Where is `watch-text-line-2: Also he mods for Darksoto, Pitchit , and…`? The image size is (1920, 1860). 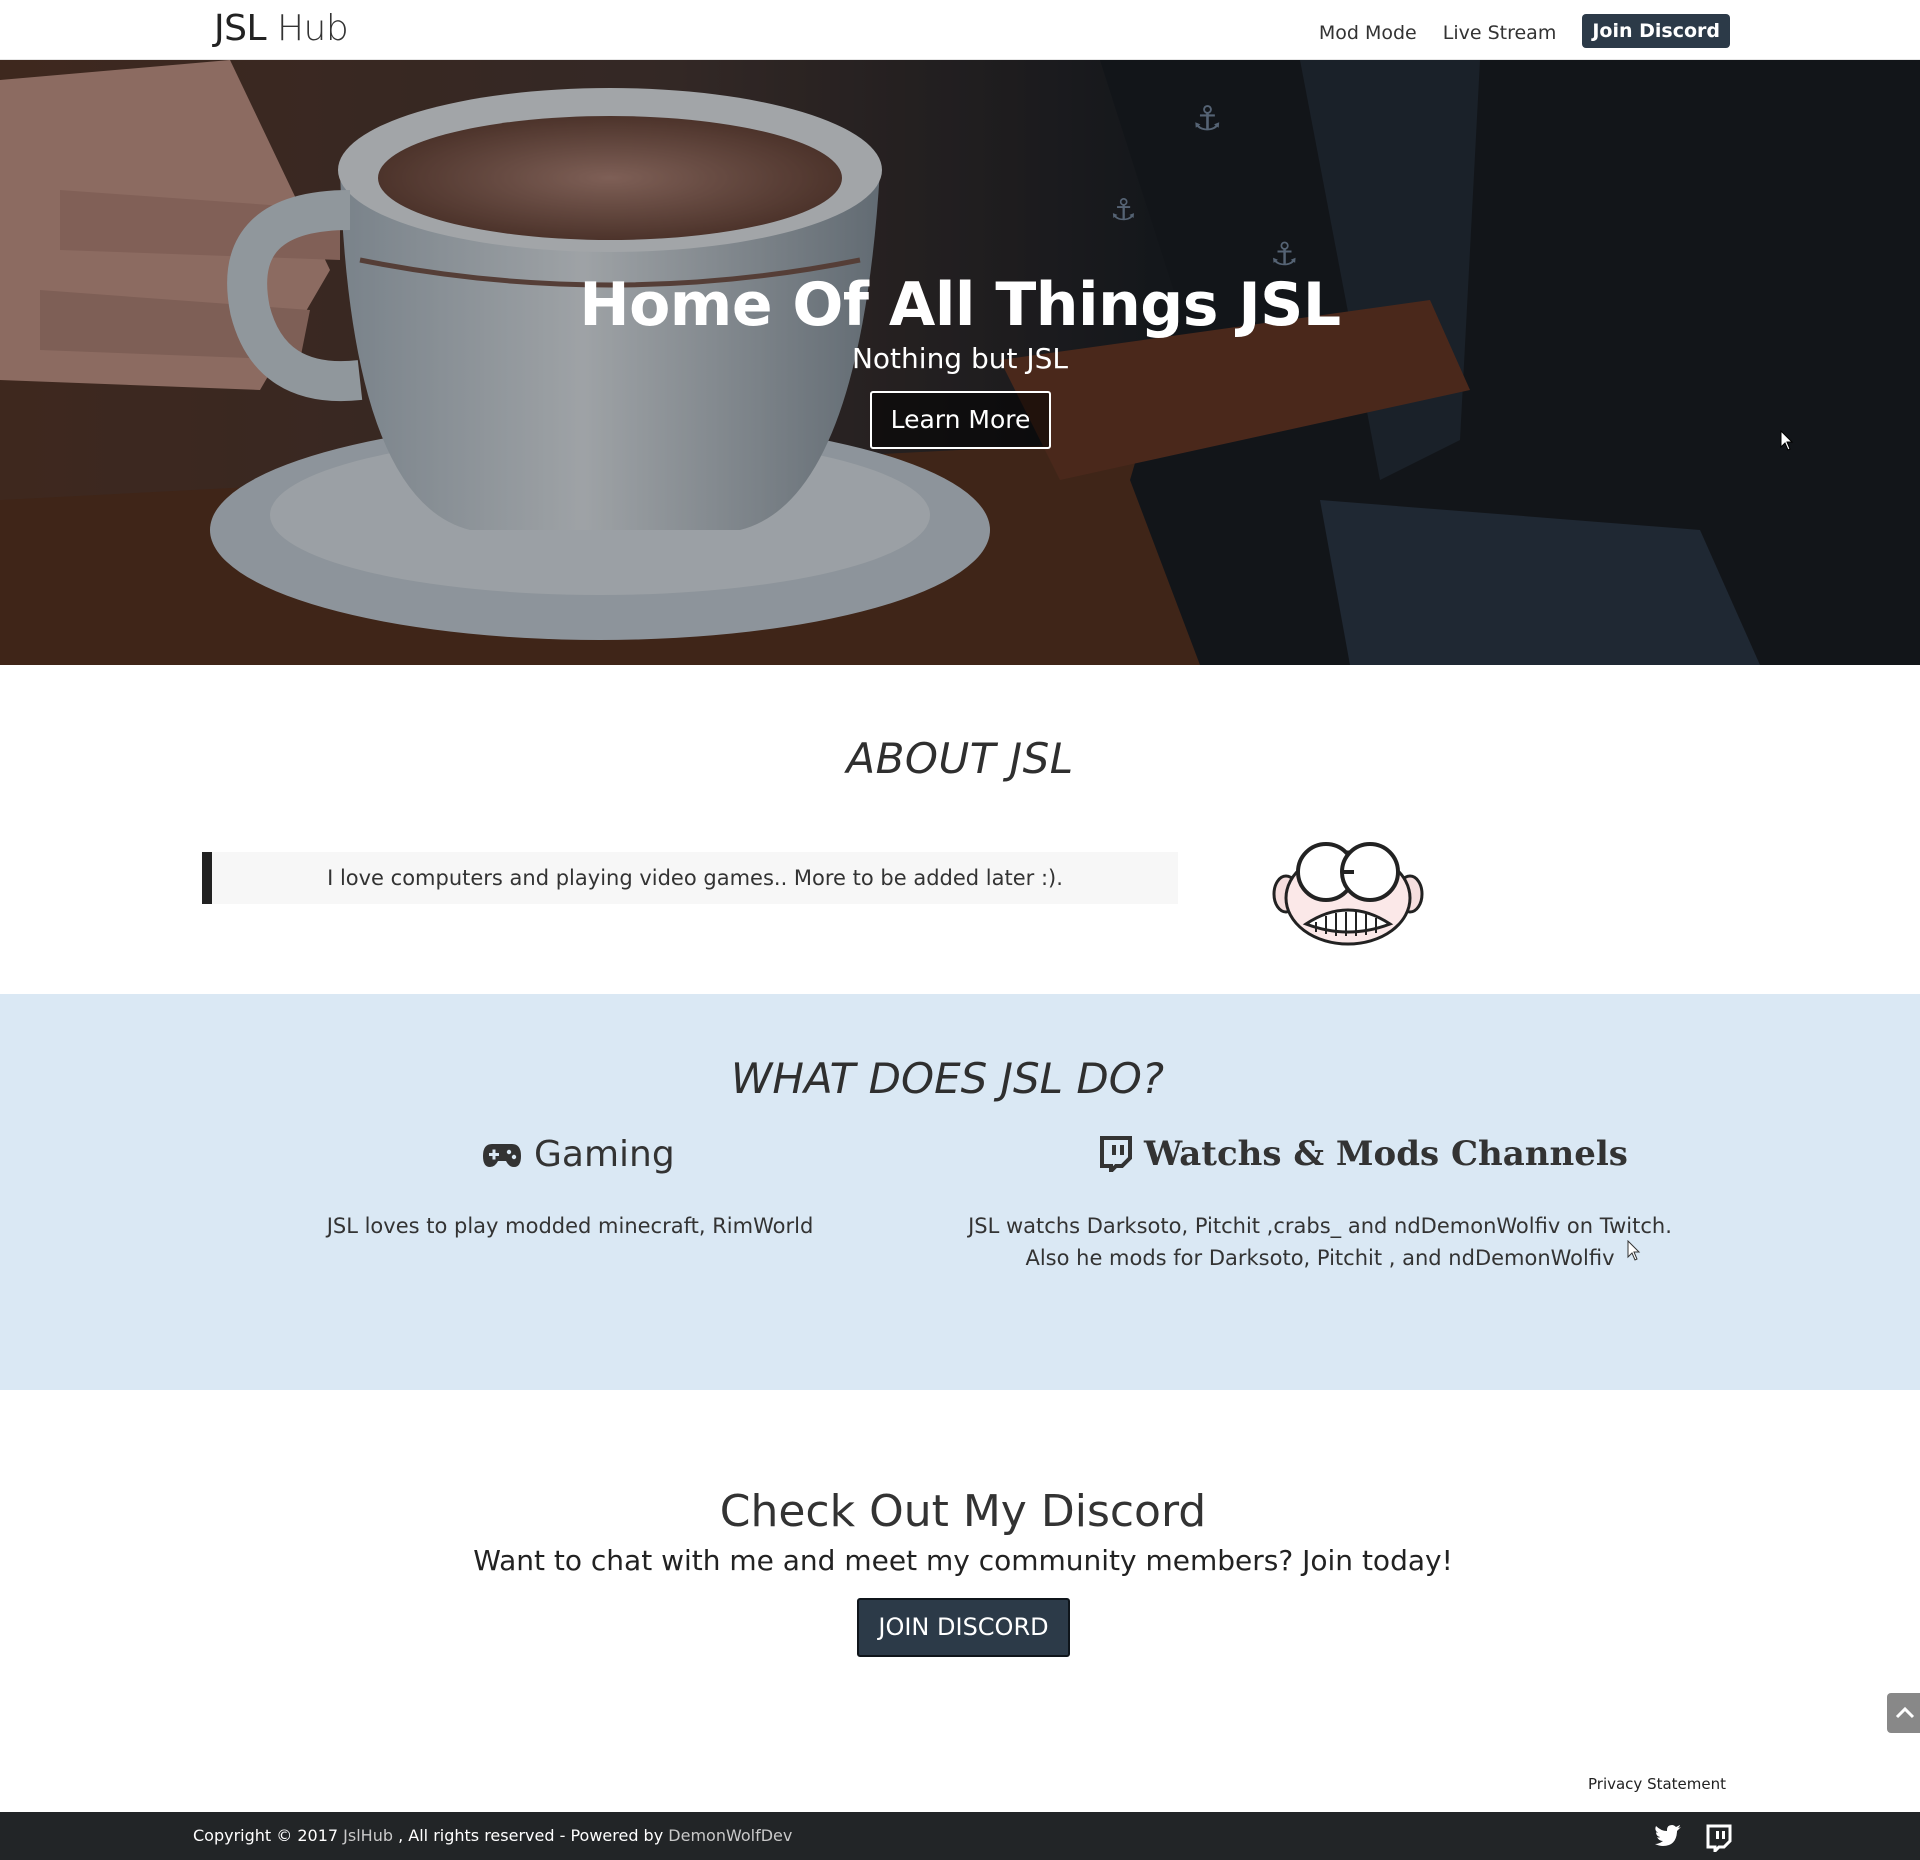 watch-text-line-2: Also he mods for Darksoto, Pitchit , and… is located at coordinates (1320, 1258).